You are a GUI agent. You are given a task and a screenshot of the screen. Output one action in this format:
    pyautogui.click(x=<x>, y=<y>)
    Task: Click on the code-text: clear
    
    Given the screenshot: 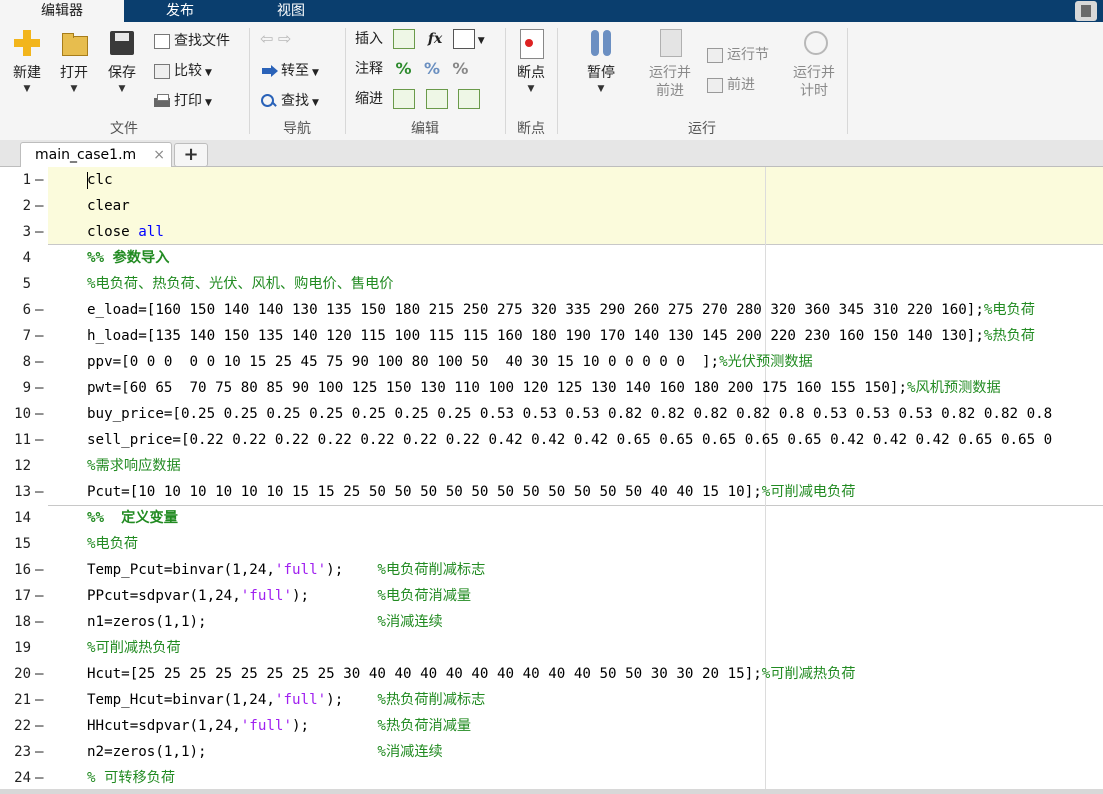 What is the action you would take?
    pyautogui.click(x=108, y=206)
    